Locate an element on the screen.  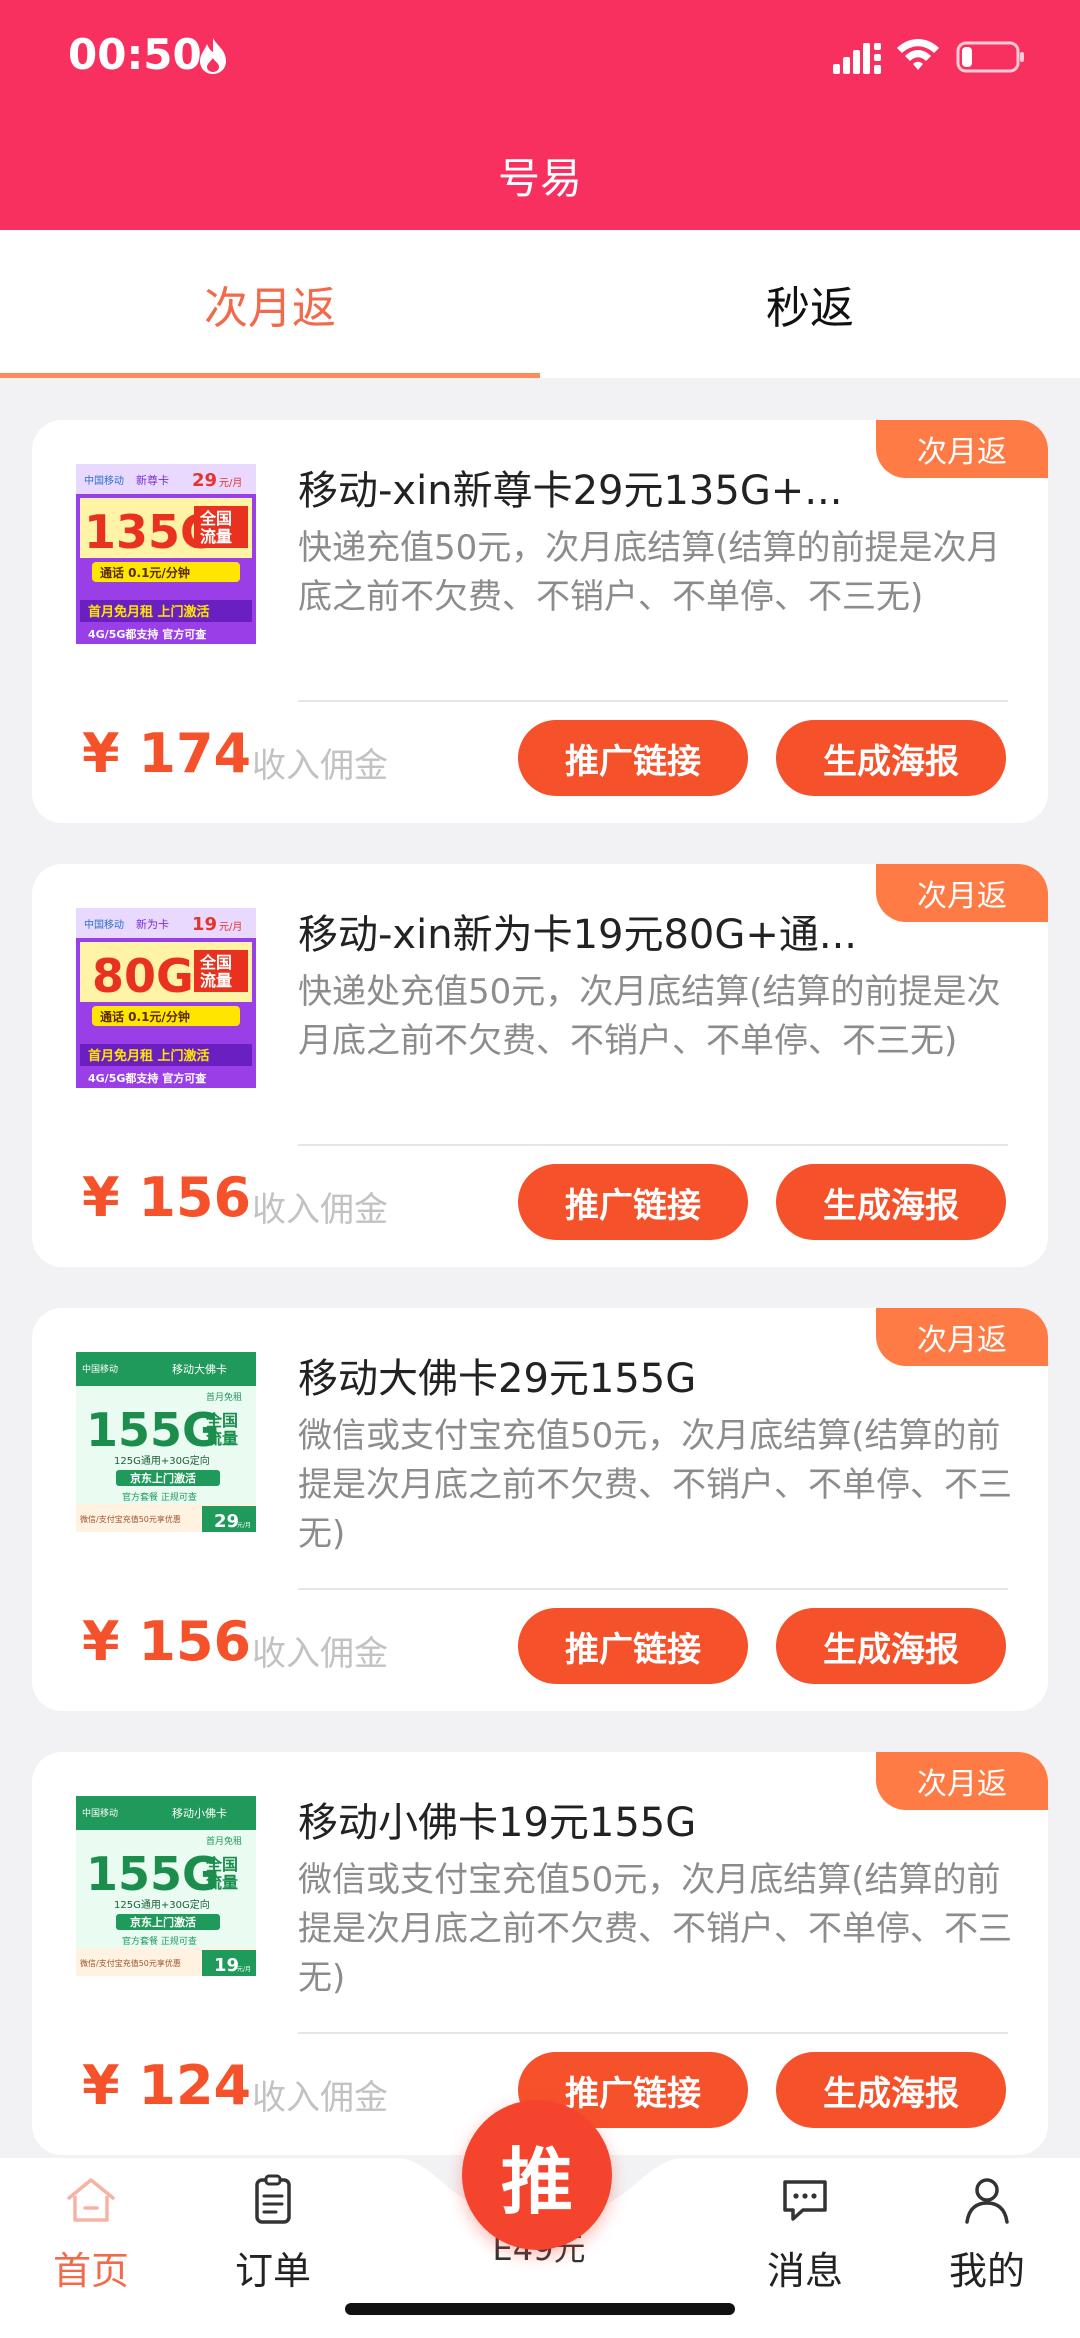
clipboard-icon is located at coordinates (273, 2199).